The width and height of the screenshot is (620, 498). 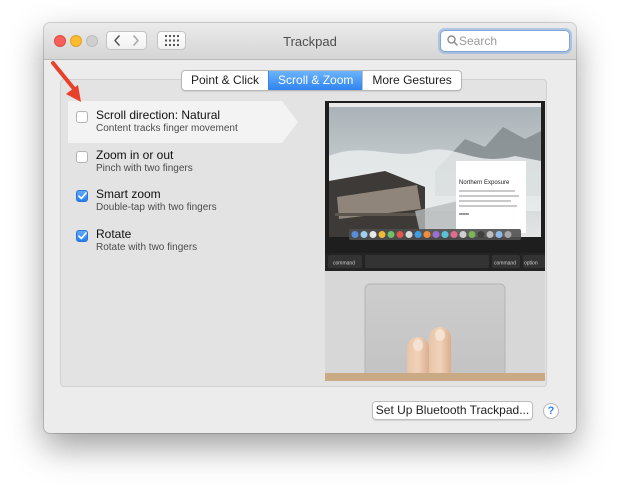 I want to click on scroll-direction-checkbox, so click(x=82, y=117).